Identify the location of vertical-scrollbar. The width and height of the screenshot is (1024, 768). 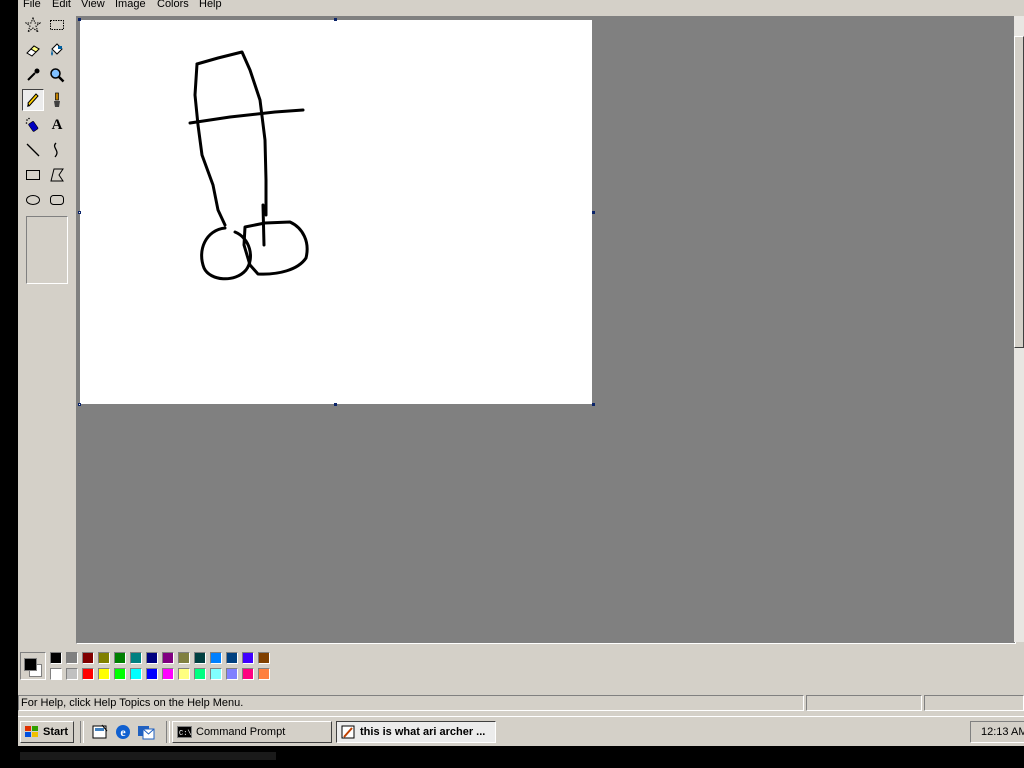
(1019, 329).